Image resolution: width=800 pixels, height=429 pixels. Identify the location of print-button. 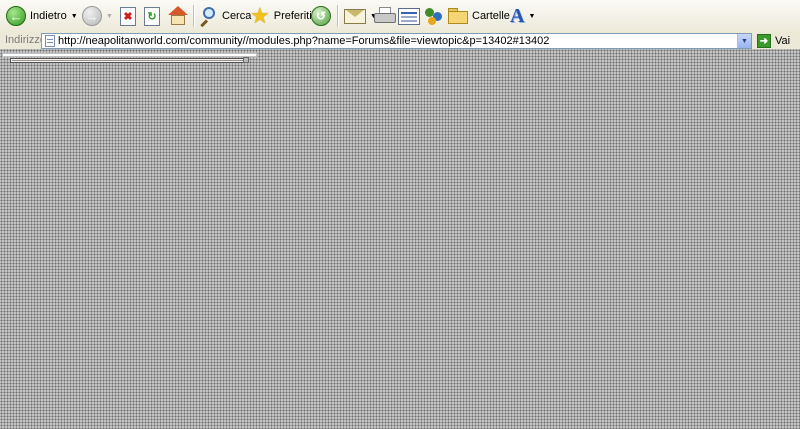
(385, 16).